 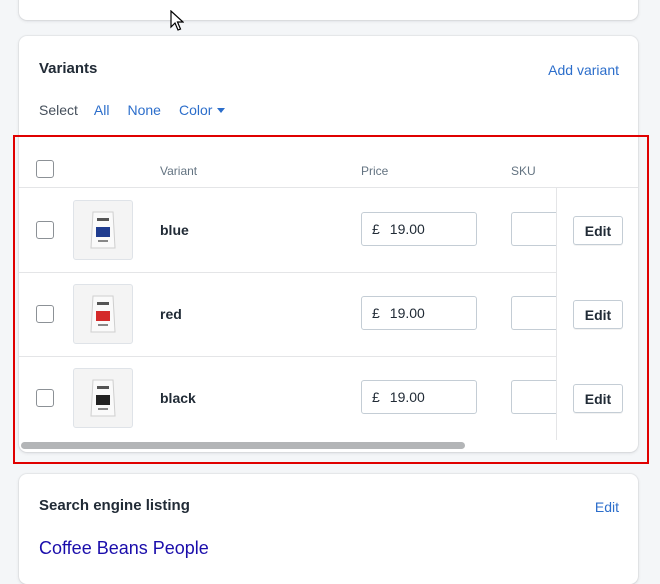 What do you see at coordinates (174, 230) in the screenshot?
I see `variant-name: blue` at bounding box center [174, 230].